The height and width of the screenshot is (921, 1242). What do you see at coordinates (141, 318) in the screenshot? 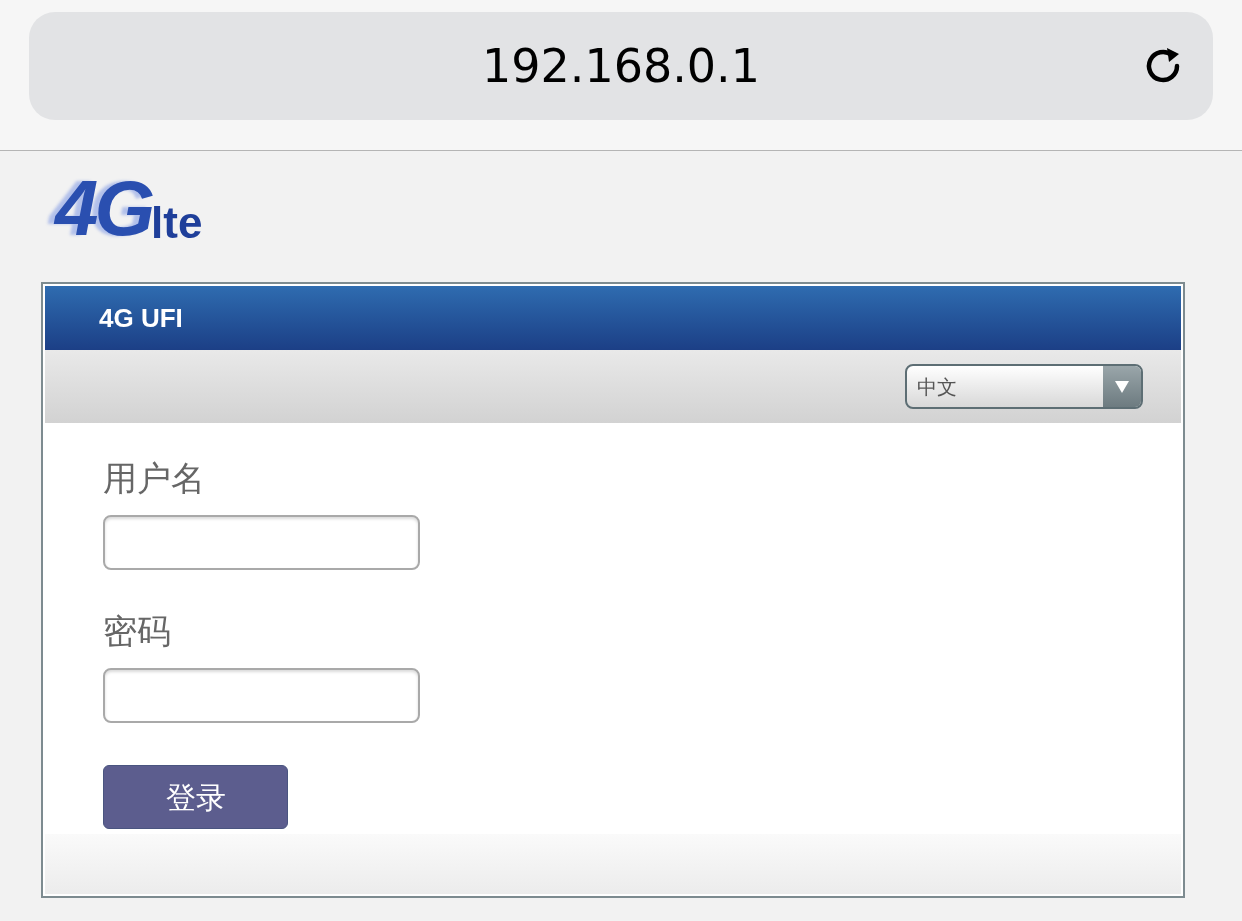
I see `panel-title: 4G UFI` at bounding box center [141, 318].